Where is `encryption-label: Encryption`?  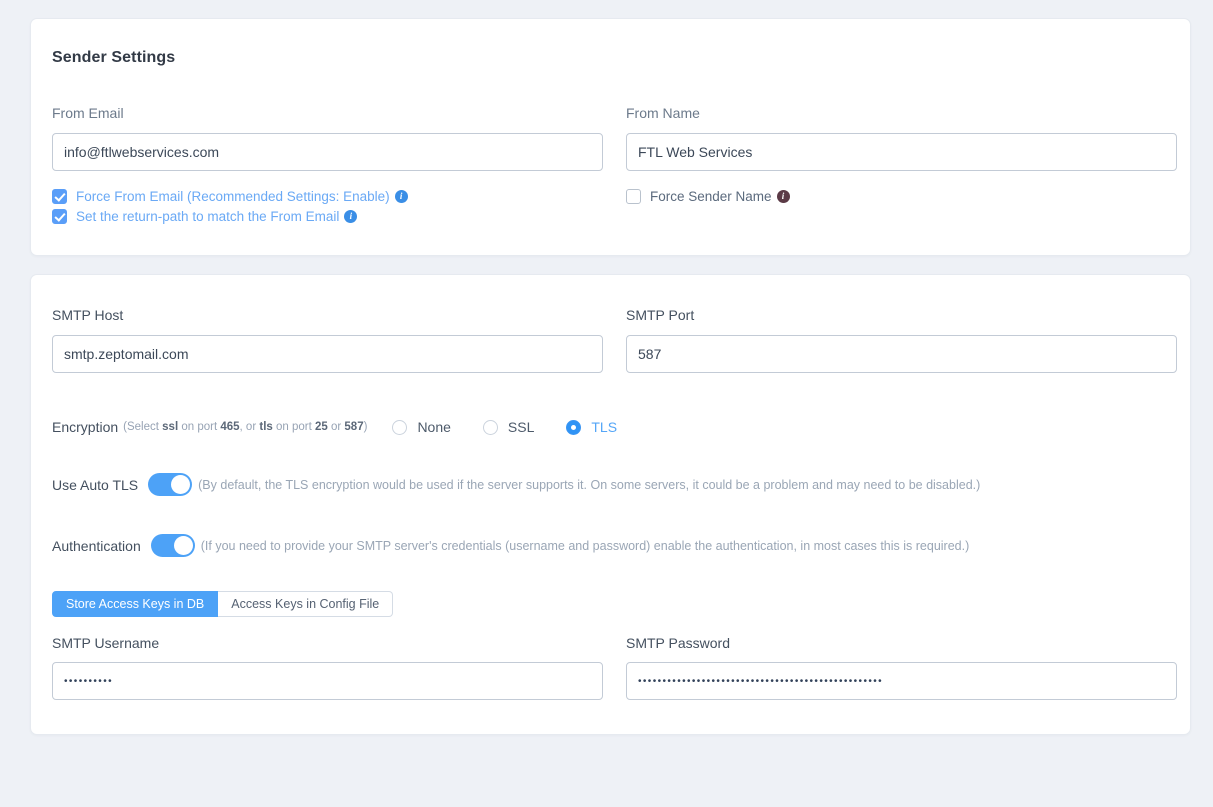
encryption-label: Encryption is located at coordinates (85, 427).